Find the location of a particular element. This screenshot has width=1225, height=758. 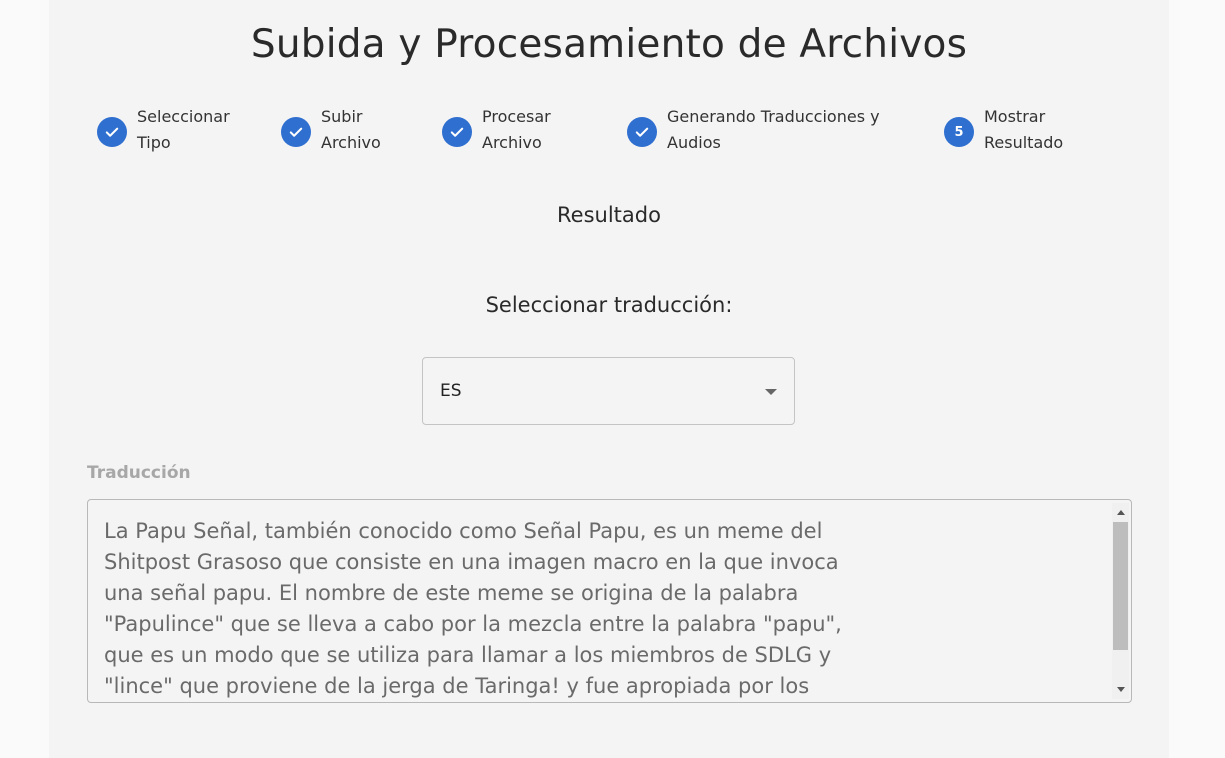

step-label: Subir Archivo is located at coordinates (351, 129).